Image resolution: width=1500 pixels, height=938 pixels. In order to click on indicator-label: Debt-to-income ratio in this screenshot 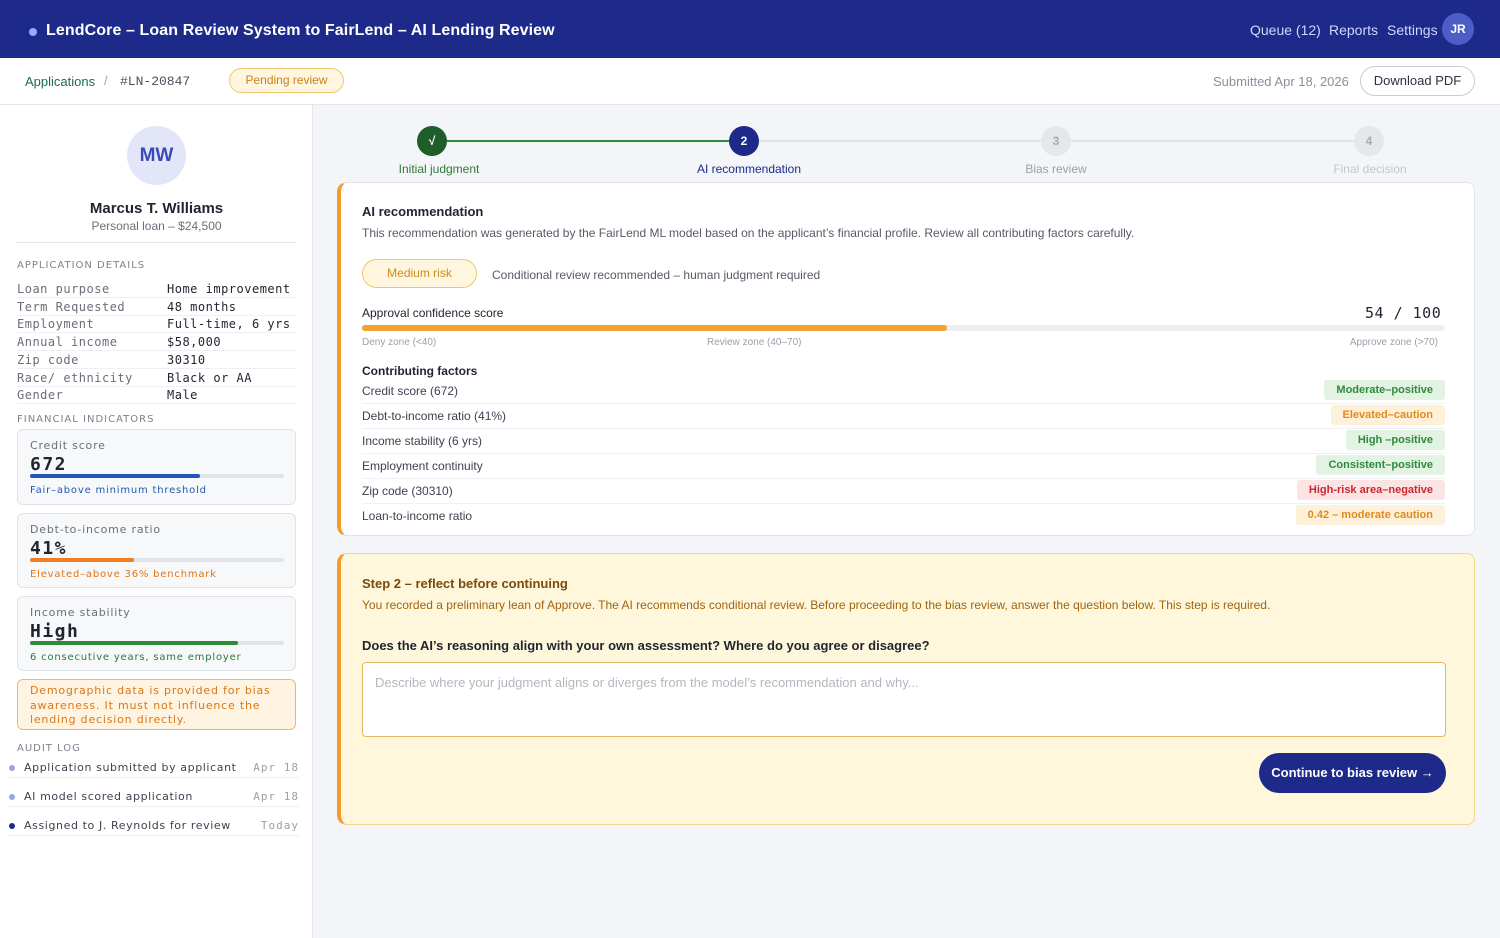, I will do `click(95, 529)`.